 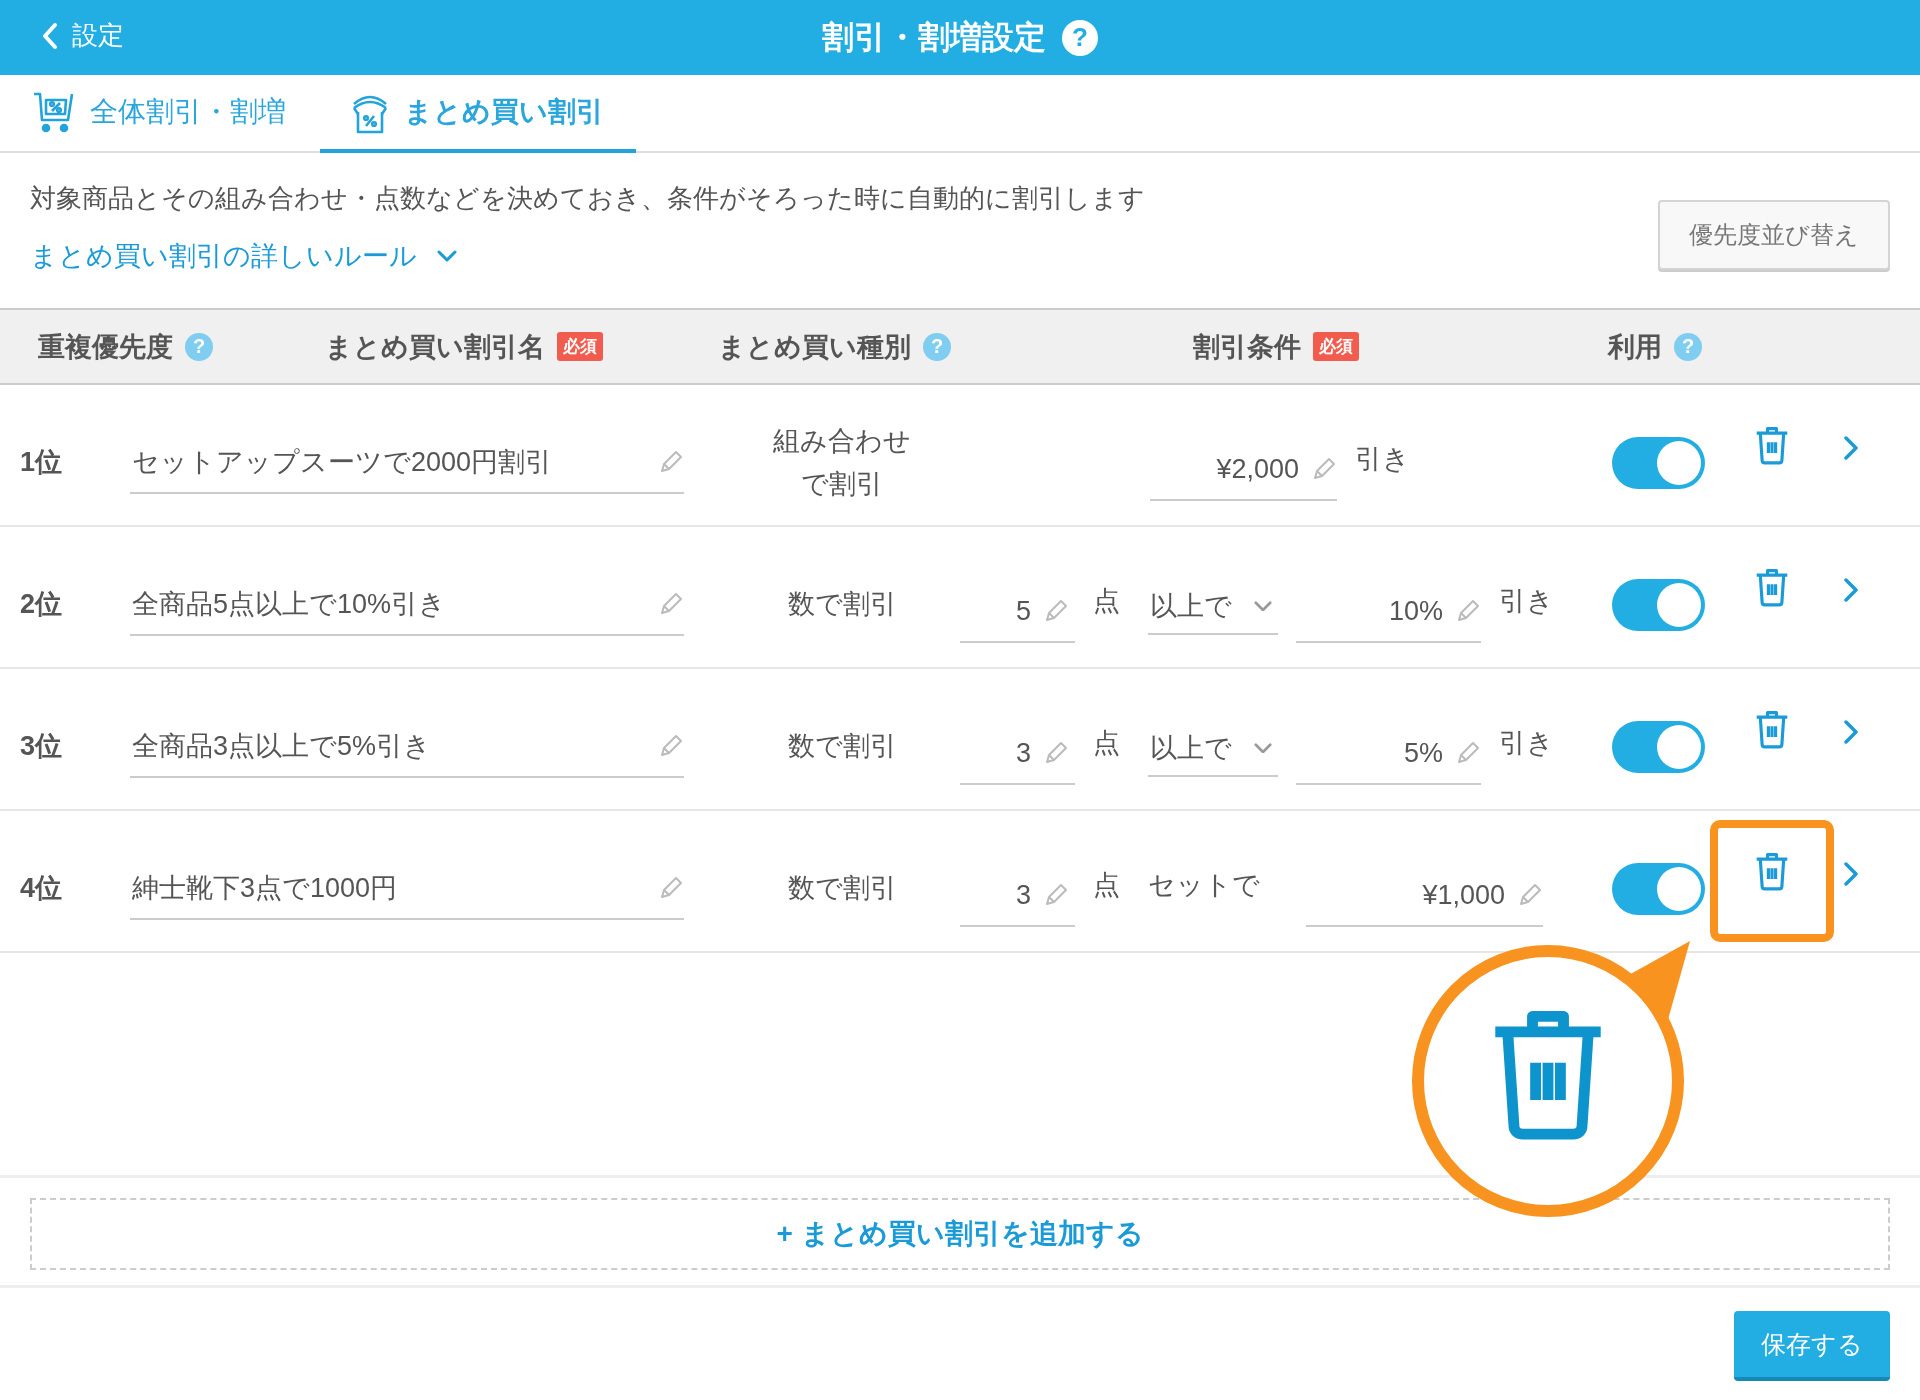 What do you see at coordinates (587, 198) in the screenshot?
I see `description-text: 対象商品とその組み合わせ・点数などを決めておき、条件がそろった時に自動的に割引します` at bounding box center [587, 198].